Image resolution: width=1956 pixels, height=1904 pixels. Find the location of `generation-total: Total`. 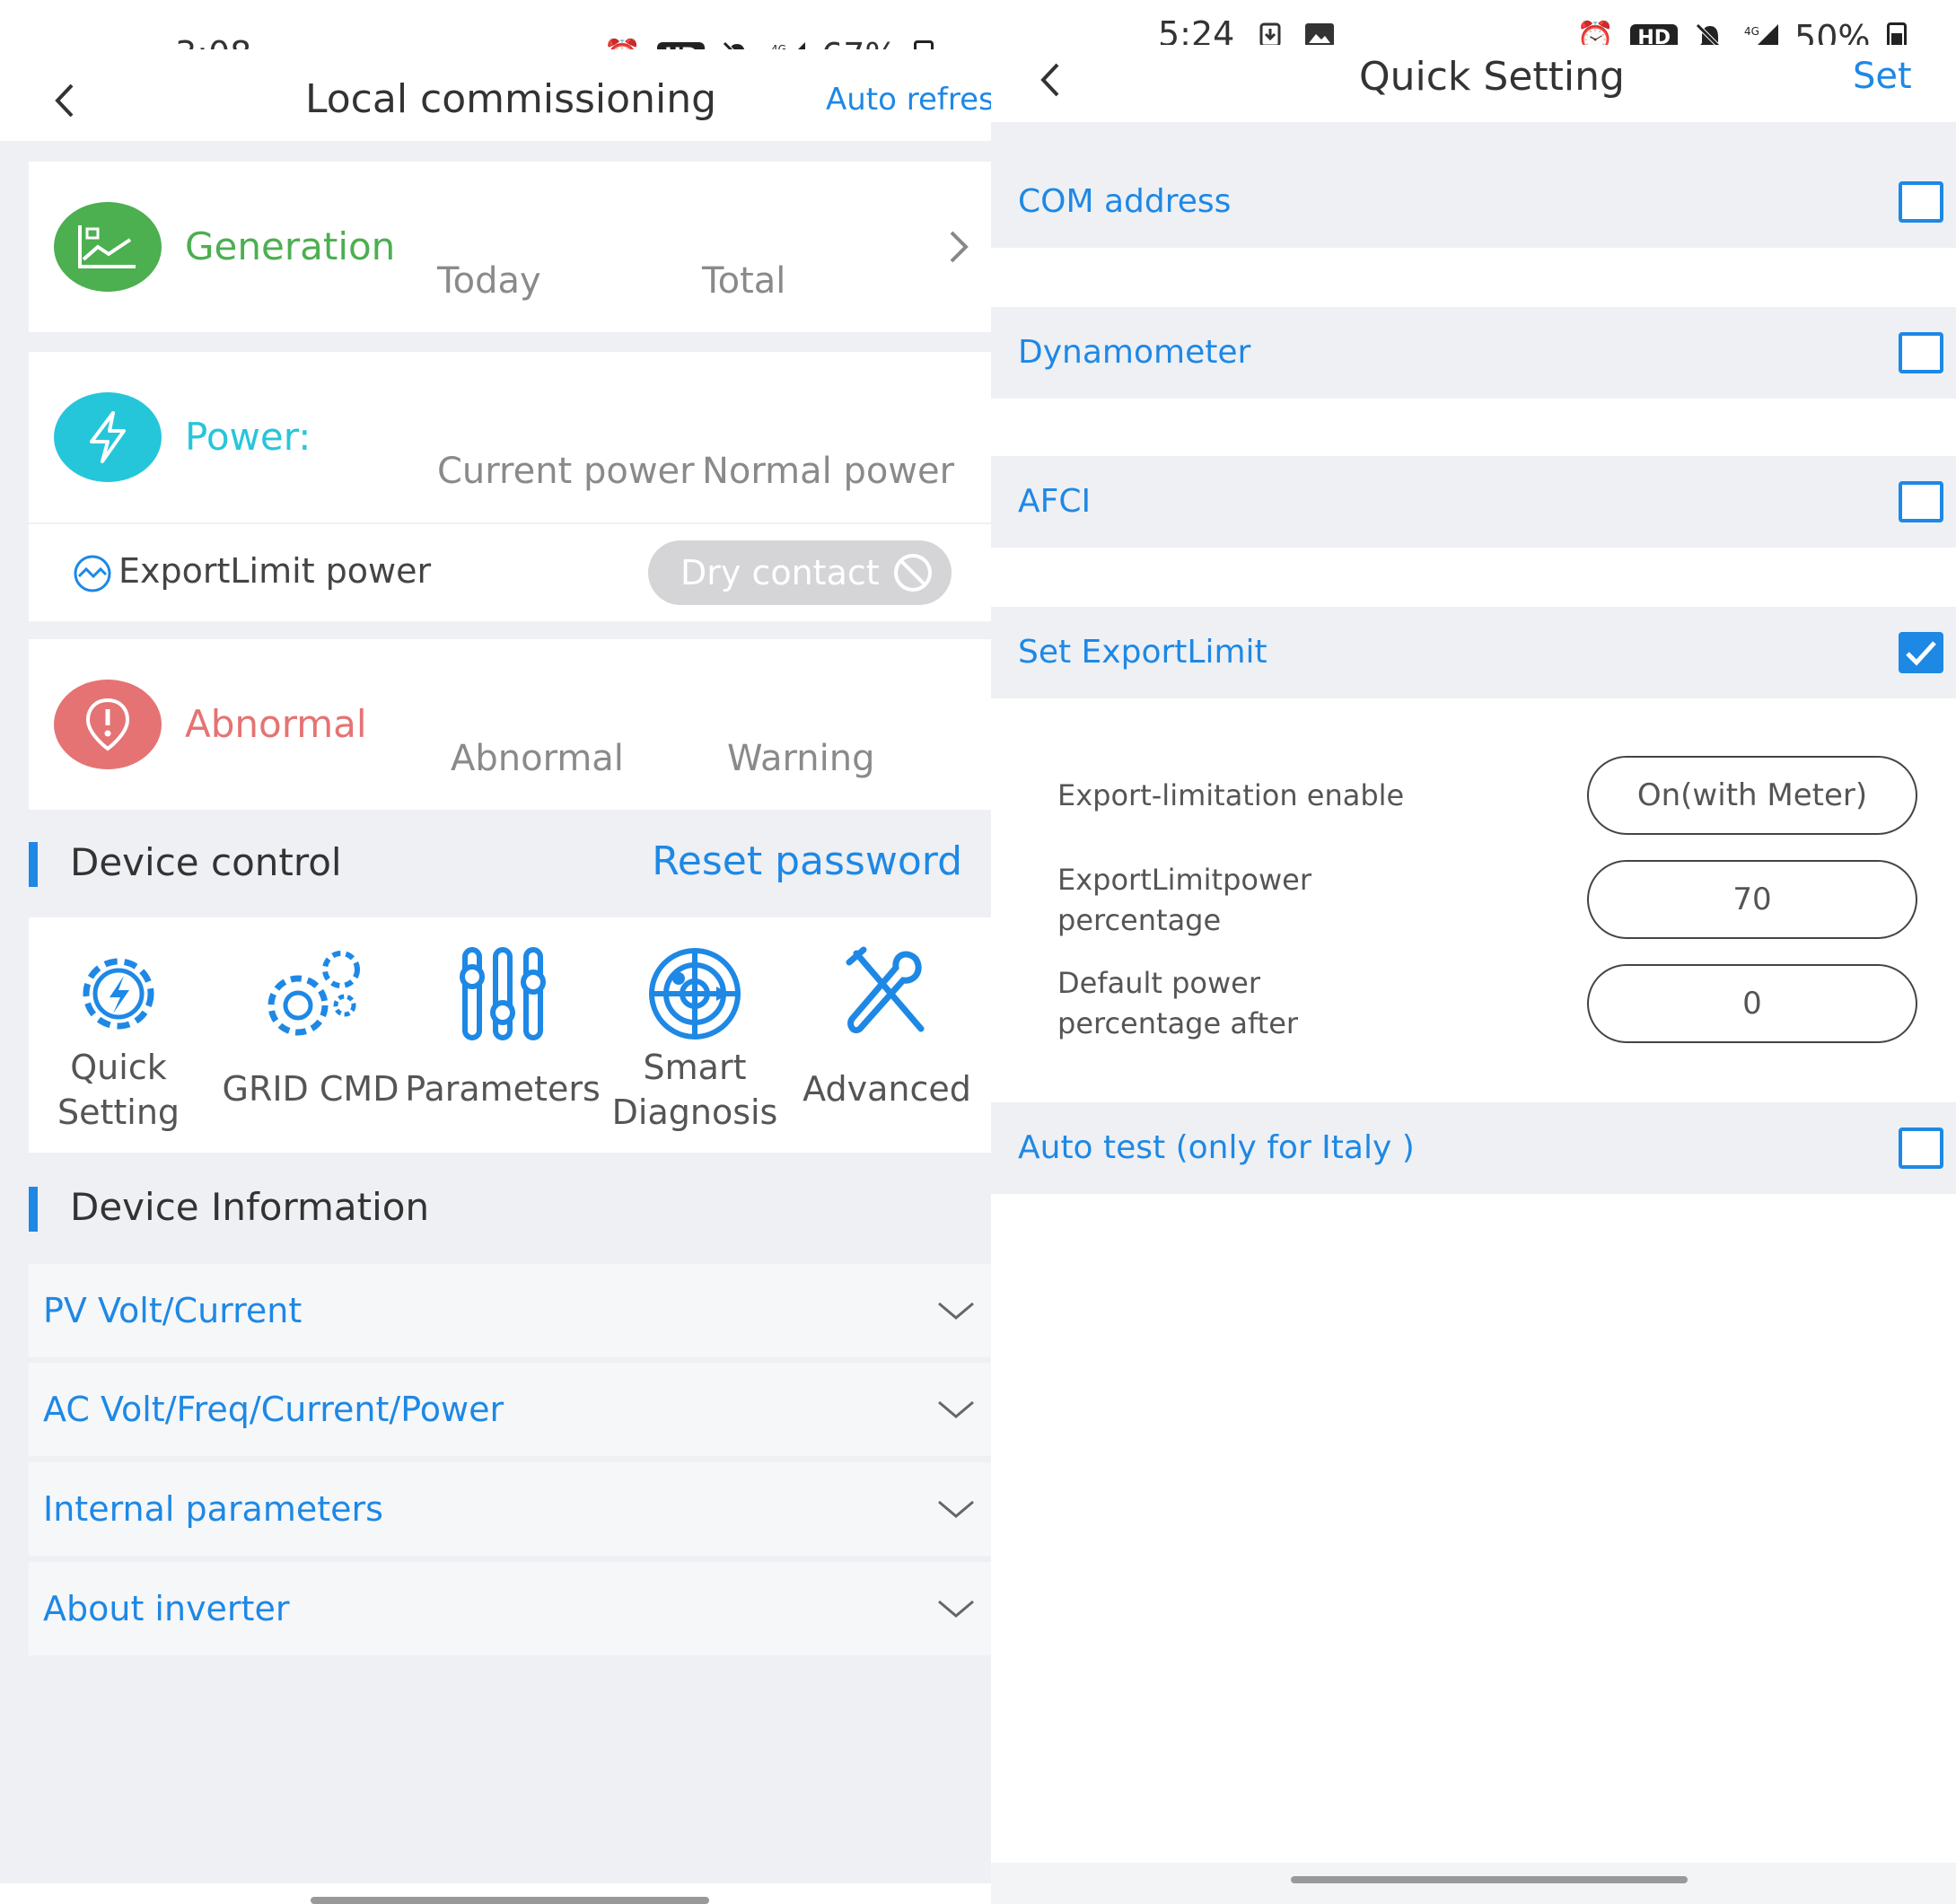

generation-total: Total is located at coordinates (744, 281).